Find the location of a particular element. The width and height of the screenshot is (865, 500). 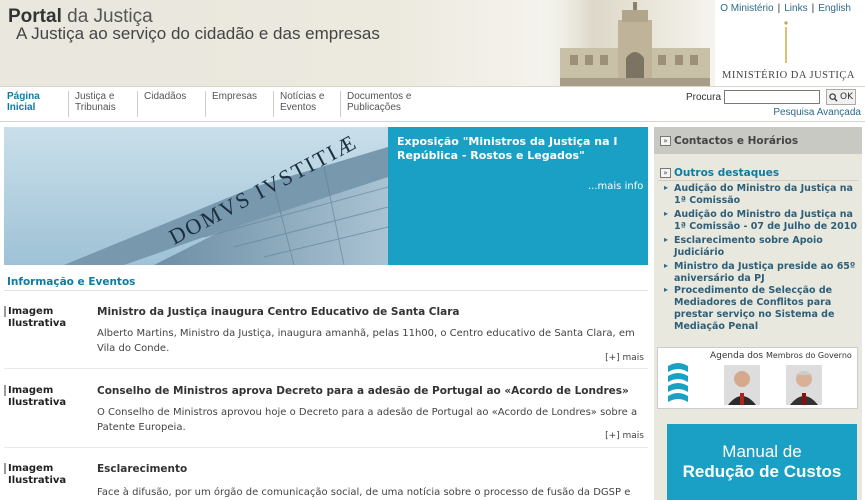

section-title: Informação e Eventos is located at coordinates (71, 282).